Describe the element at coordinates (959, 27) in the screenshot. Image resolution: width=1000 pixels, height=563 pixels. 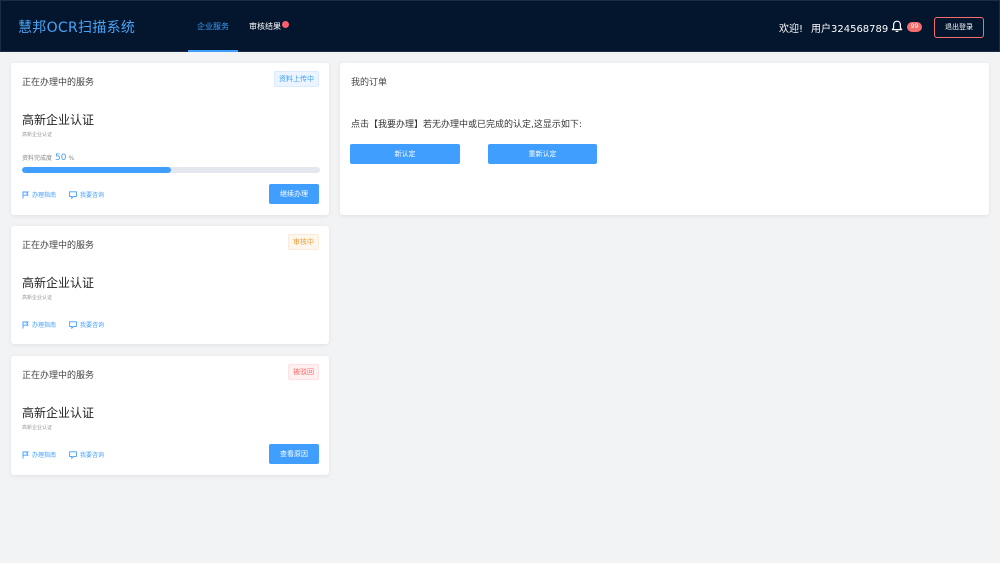
I see `logout-button: 退出登录` at that location.